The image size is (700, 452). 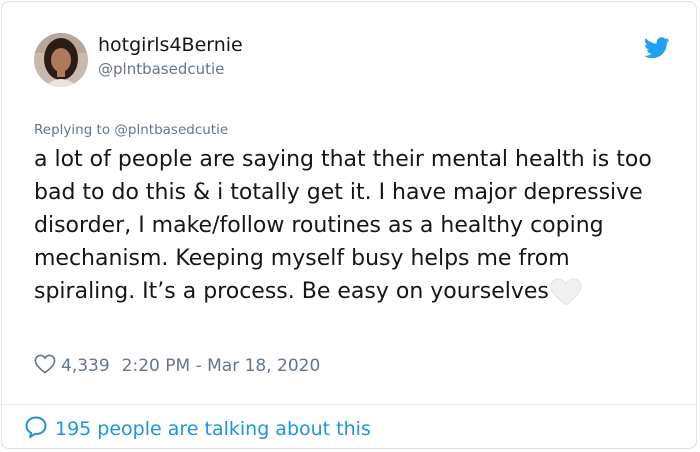 What do you see at coordinates (85, 366) in the screenshot?
I see `like-count: 4,339` at bounding box center [85, 366].